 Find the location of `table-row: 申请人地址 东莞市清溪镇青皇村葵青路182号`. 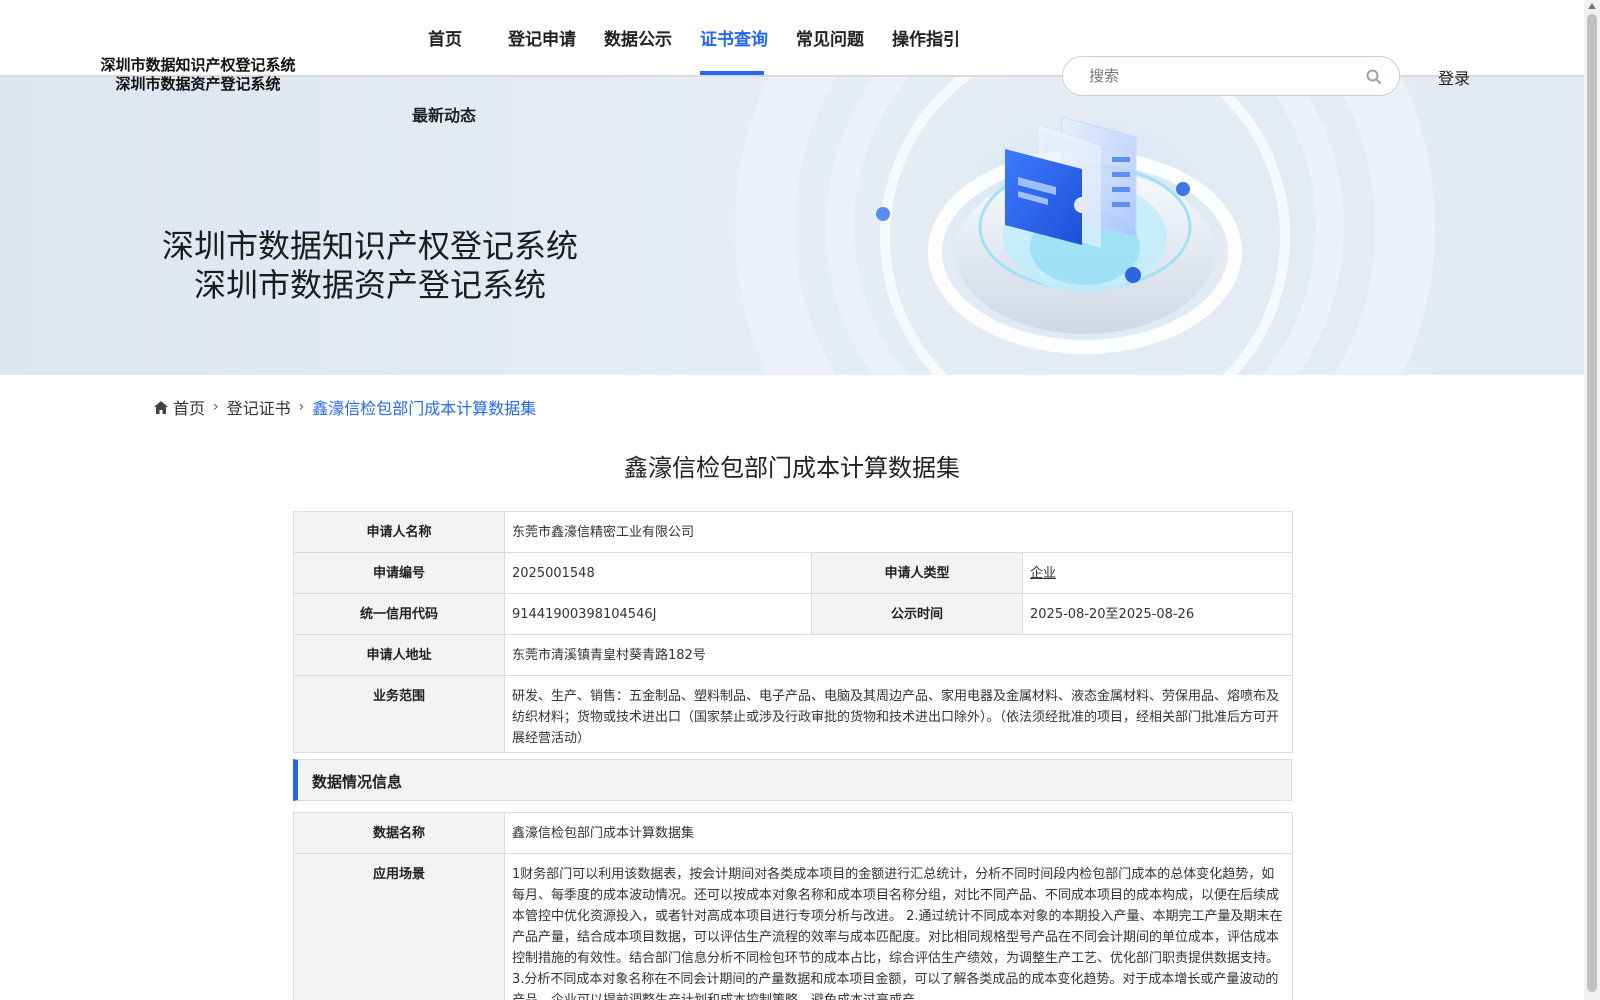

table-row: 申请人地址 东莞市清溪镇青皇村葵青路182号 is located at coordinates (793, 655).